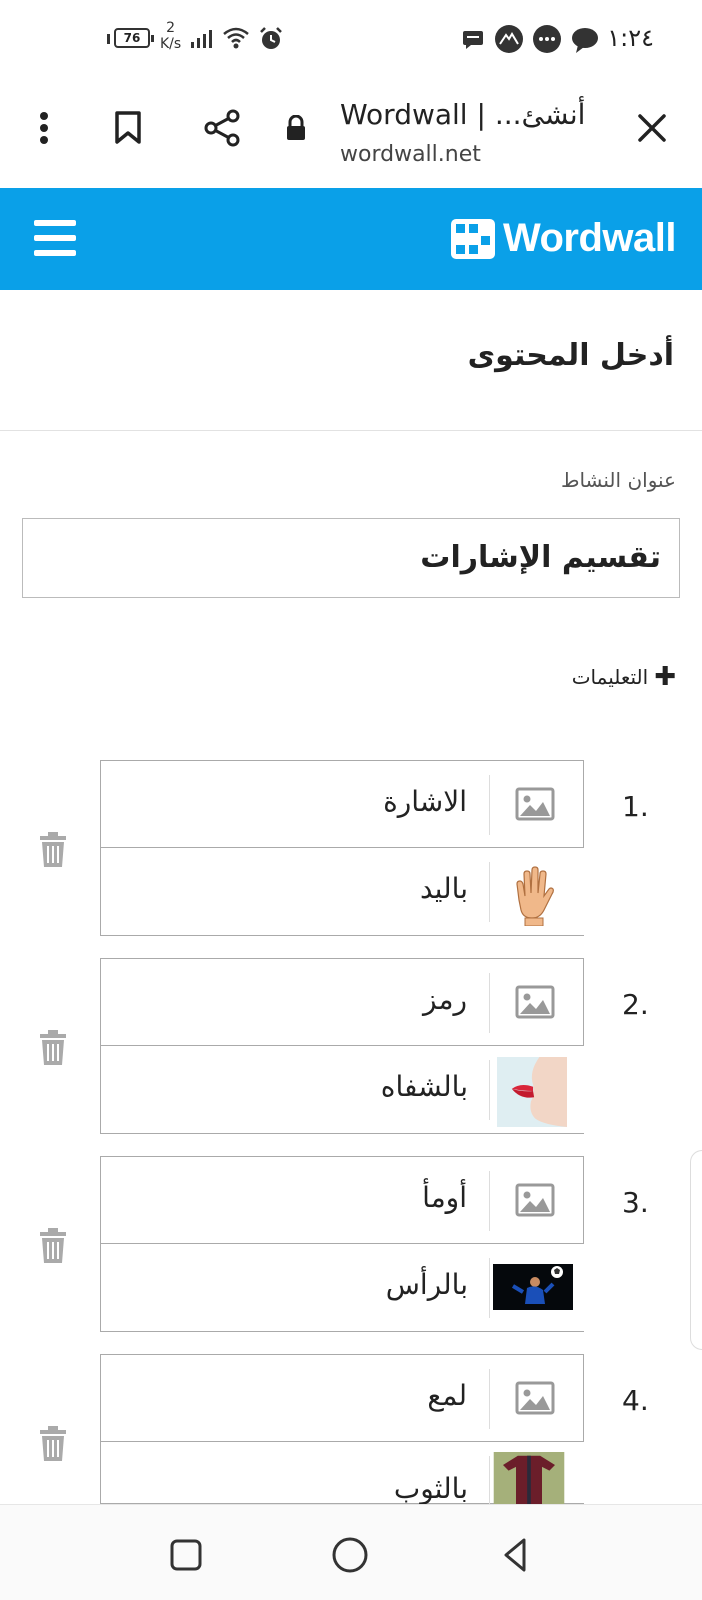  Describe the element at coordinates (342, 1479) in the screenshot. I see `definition-field: بالثوب` at that location.